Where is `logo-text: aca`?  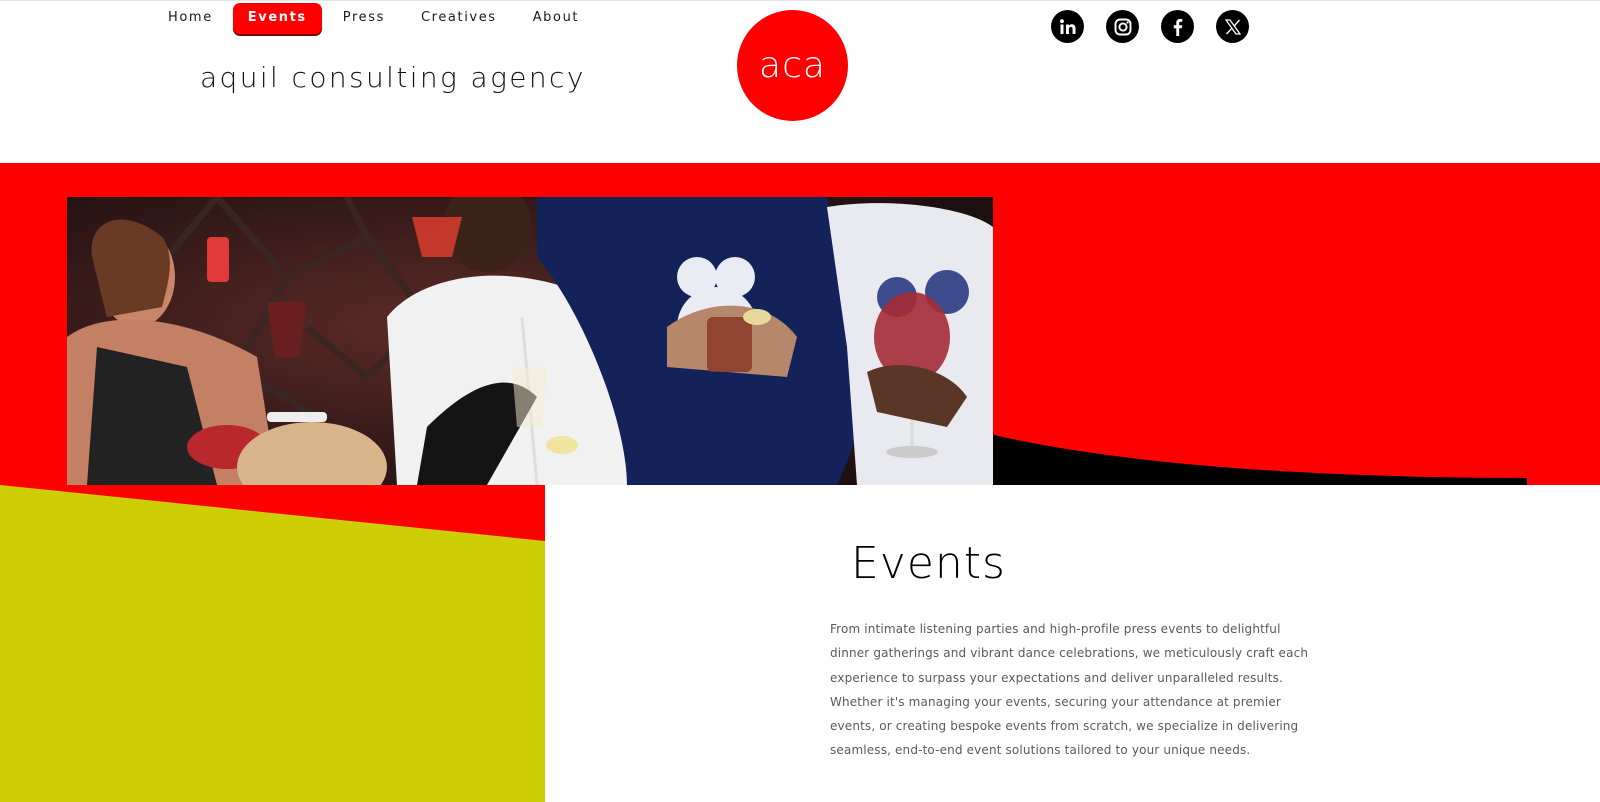
logo-text: aca is located at coordinates (792, 65).